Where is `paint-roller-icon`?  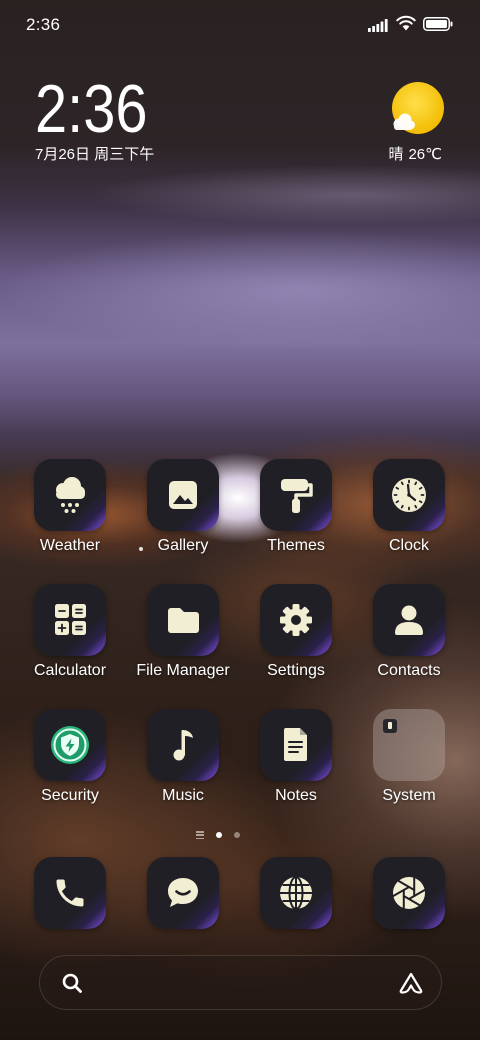
paint-roller-icon is located at coordinates (296, 495).